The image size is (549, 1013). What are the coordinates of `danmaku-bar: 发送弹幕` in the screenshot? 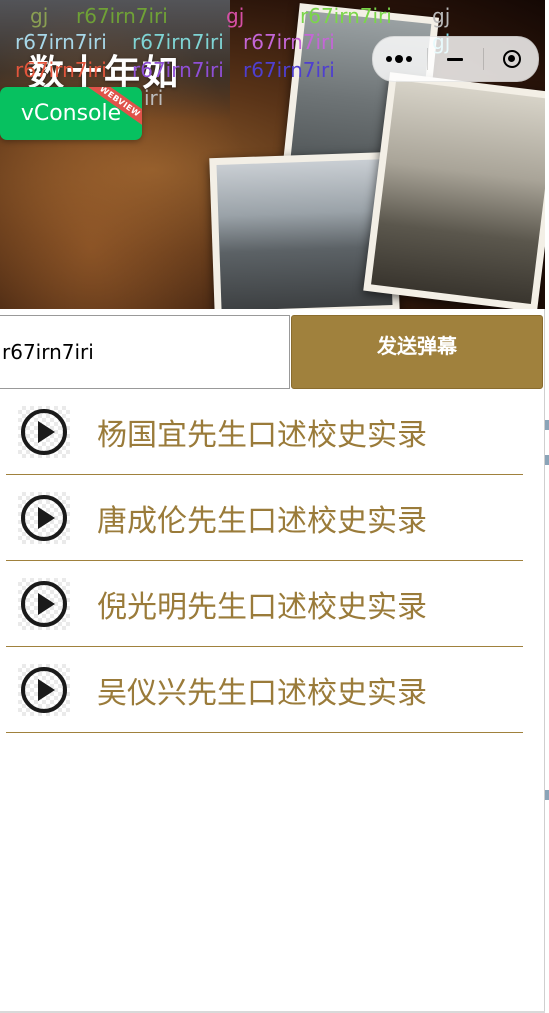 It's located at (272, 352).